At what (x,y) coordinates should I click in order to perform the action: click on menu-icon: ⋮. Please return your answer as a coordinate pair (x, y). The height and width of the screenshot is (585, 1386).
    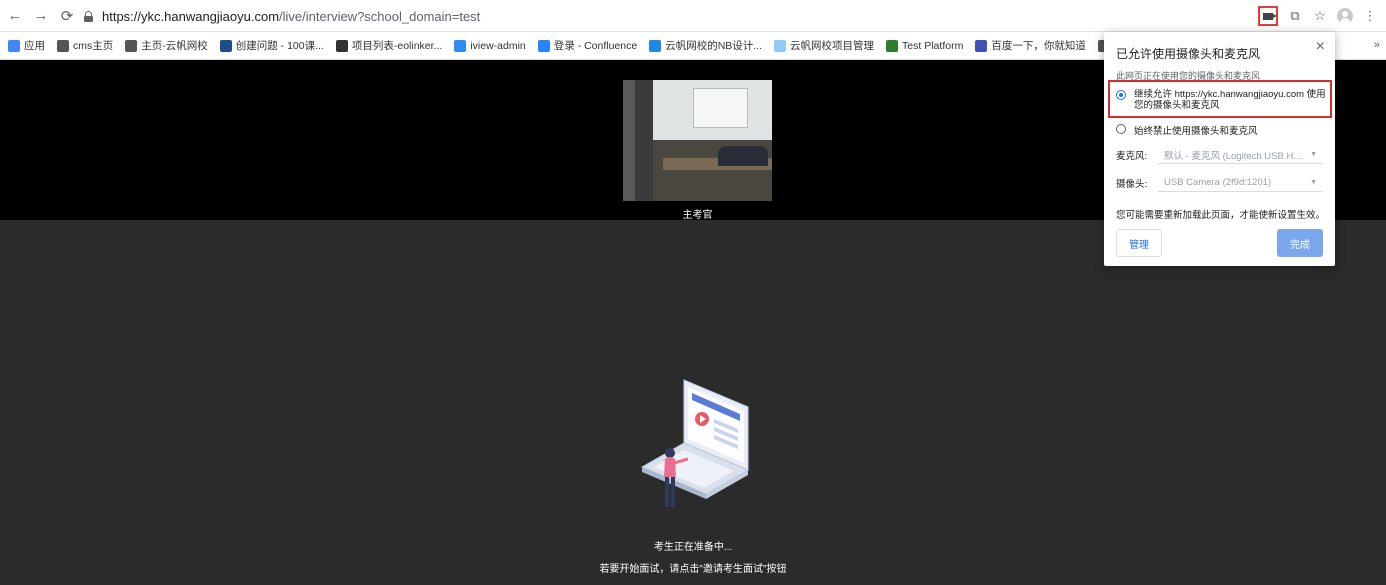
    Looking at the image, I should click on (1370, 16).